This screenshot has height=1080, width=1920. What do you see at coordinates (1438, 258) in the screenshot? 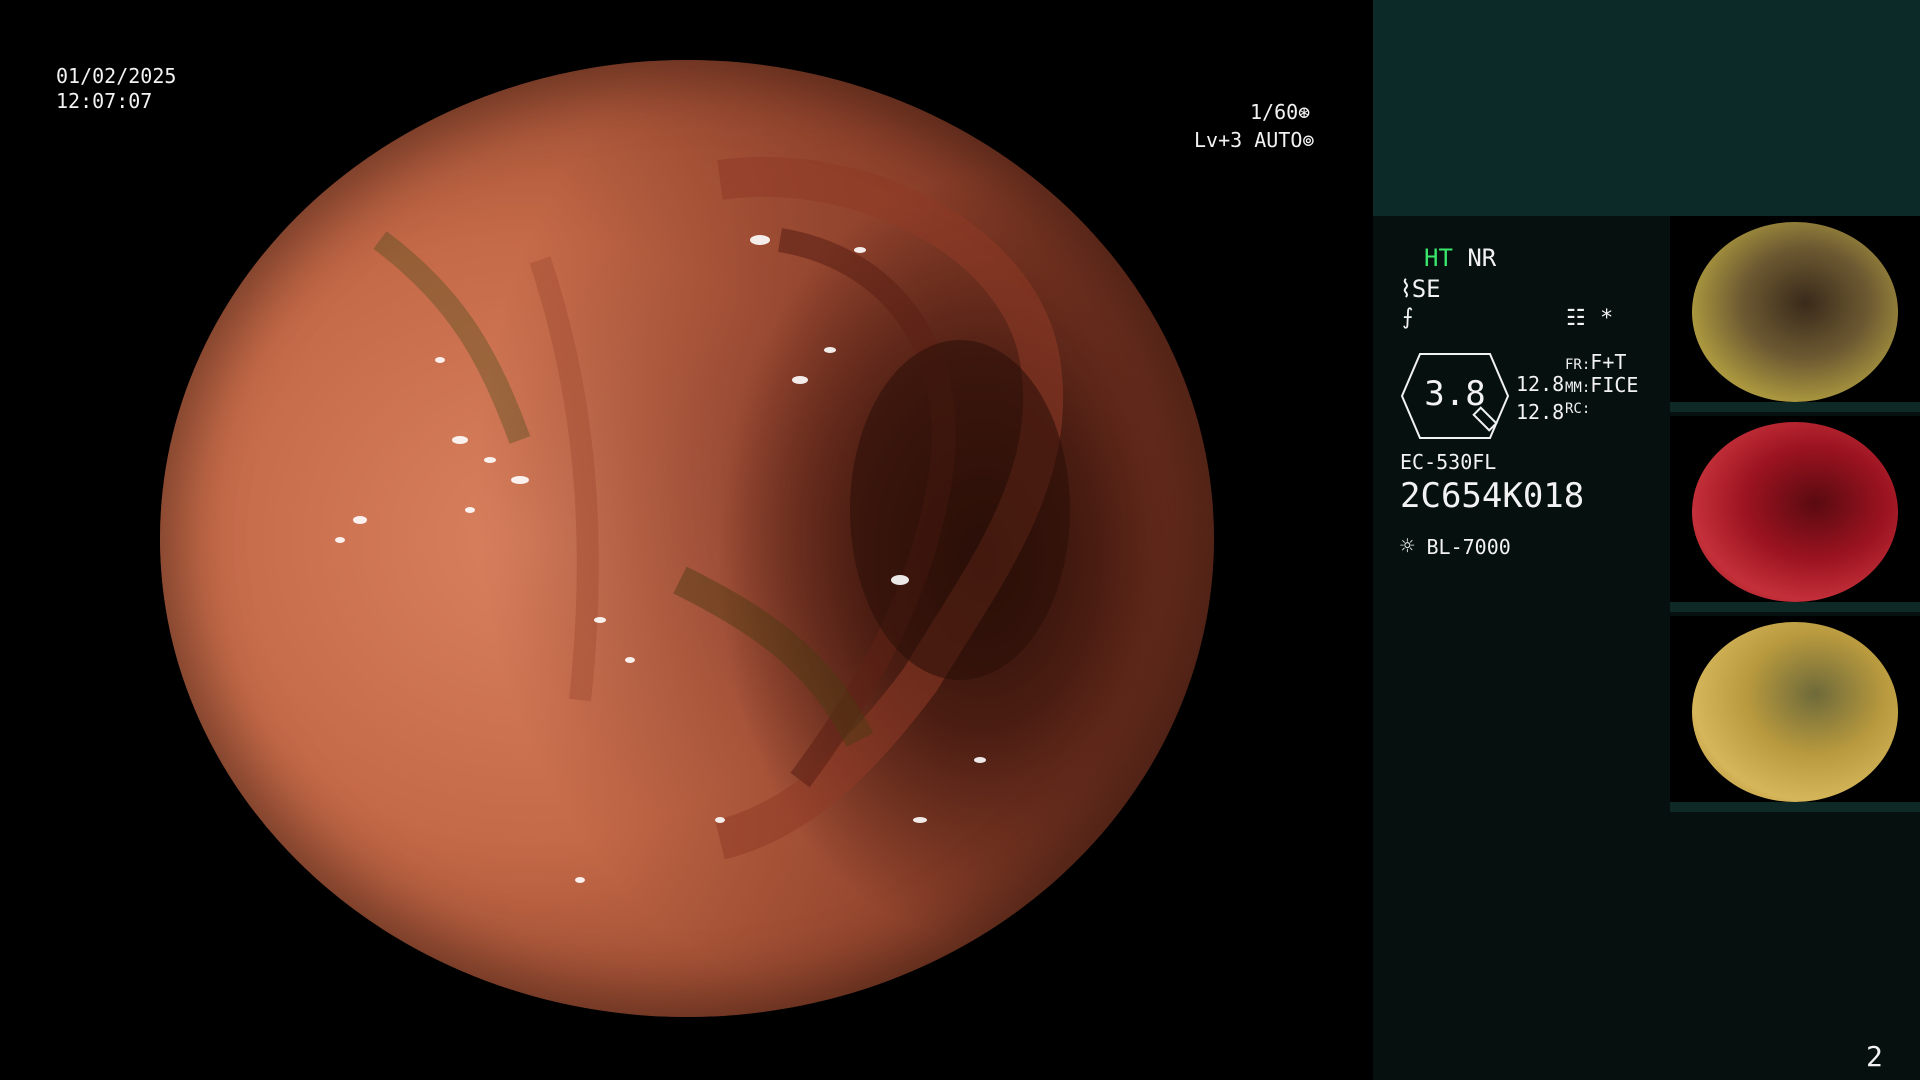
I see `ht-label: HT` at bounding box center [1438, 258].